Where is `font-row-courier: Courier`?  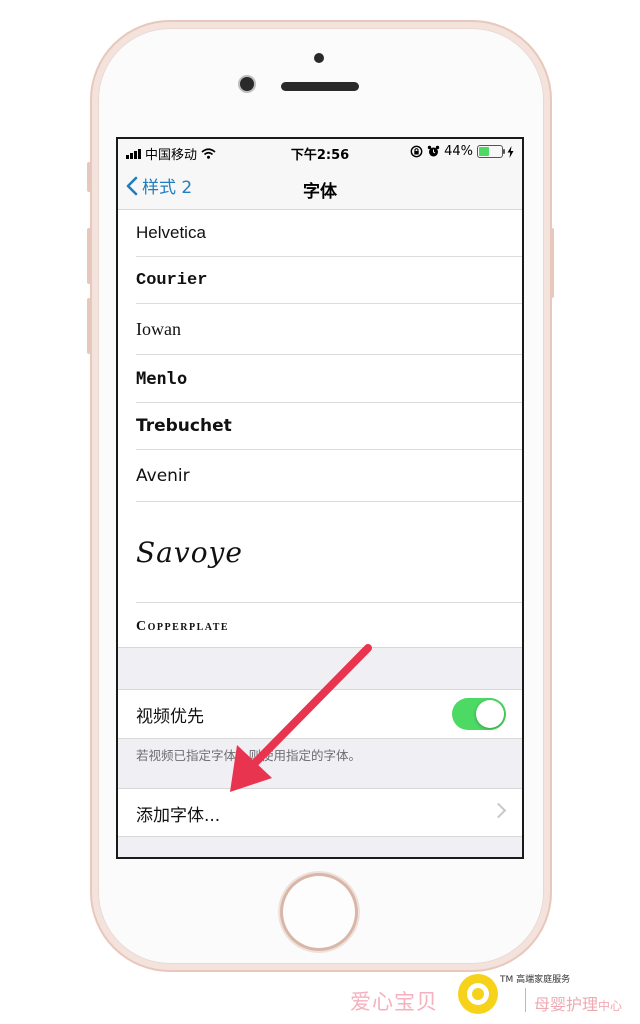 font-row-courier: Courier is located at coordinates (329, 280).